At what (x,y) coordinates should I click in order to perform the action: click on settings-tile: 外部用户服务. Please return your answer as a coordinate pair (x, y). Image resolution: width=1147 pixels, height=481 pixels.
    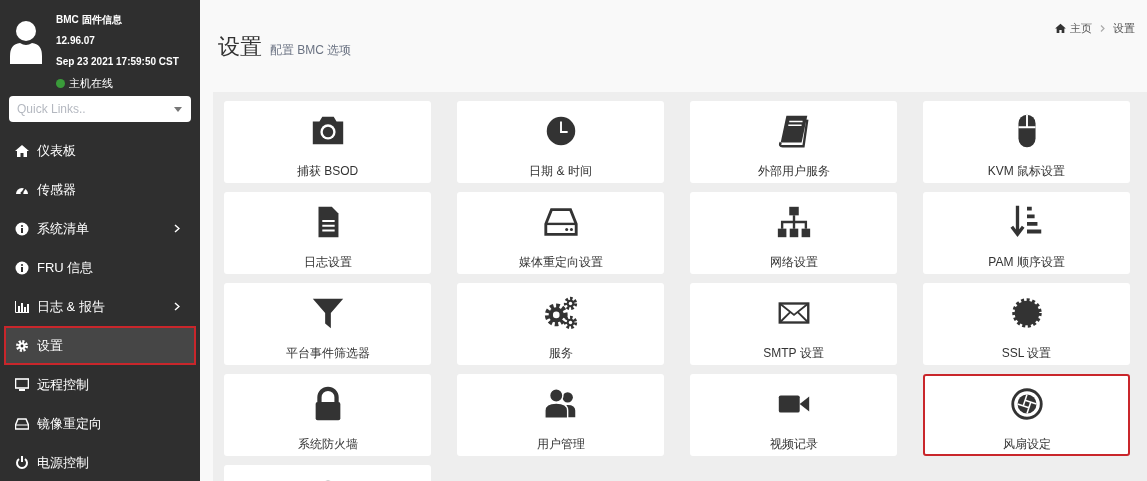
    Looking at the image, I should click on (793, 142).